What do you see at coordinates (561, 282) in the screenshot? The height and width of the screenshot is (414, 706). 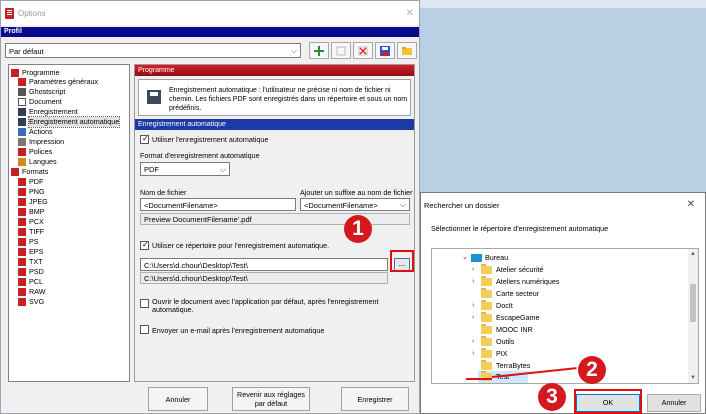 I see `folder-item: › Ateliers numériques` at bounding box center [561, 282].